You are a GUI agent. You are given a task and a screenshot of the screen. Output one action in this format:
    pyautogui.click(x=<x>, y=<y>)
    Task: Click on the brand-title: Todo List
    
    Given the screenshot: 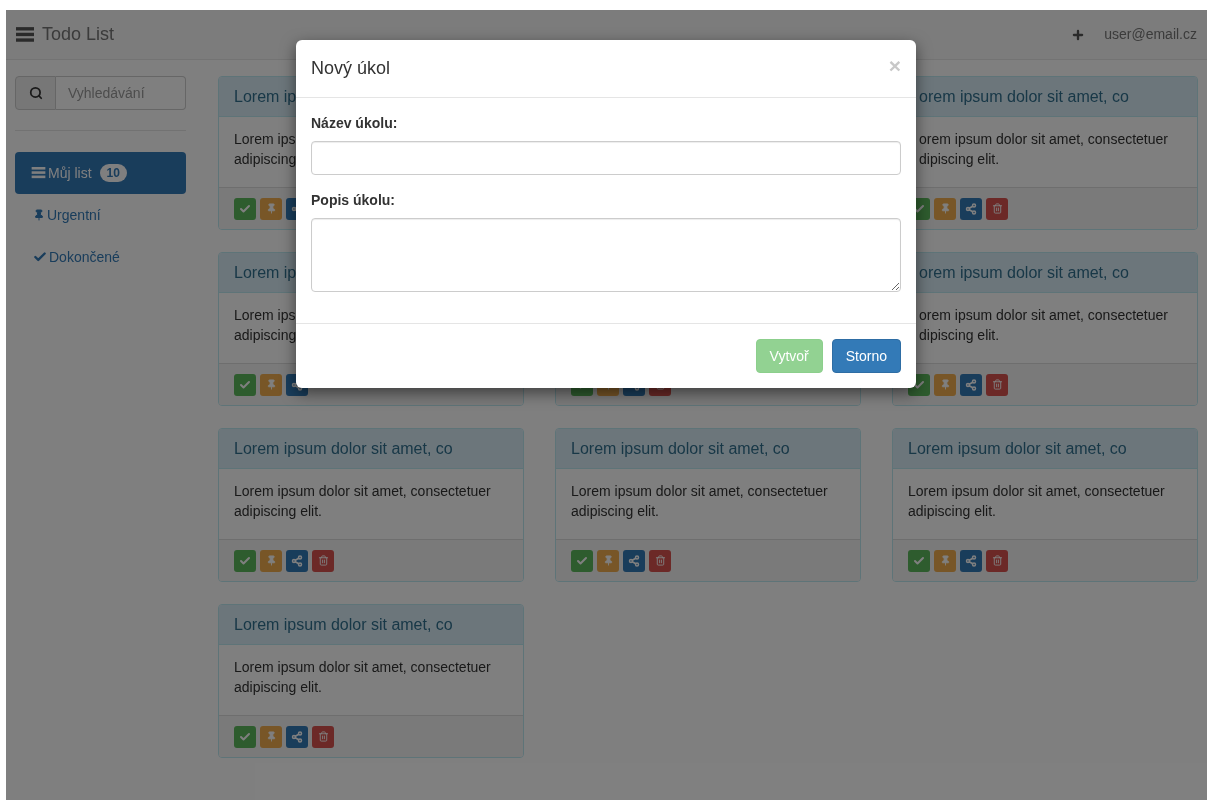 What is the action you would take?
    pyautogui.click(x=78, y=34)
    